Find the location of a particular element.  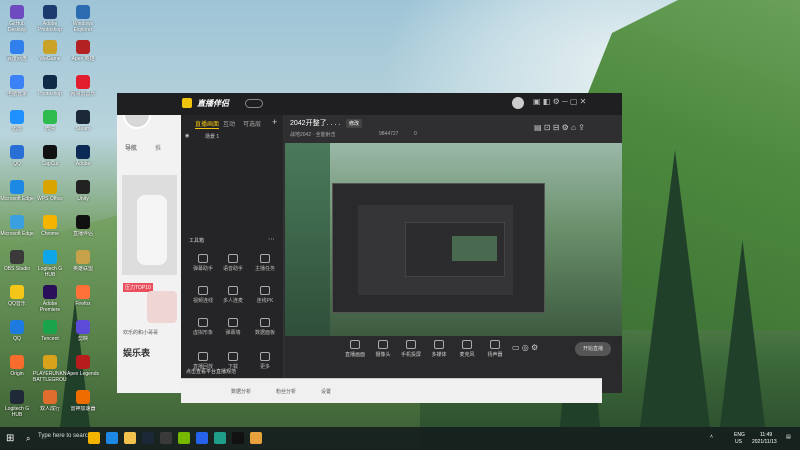

add-scene-button: + is located at coordinates (274, 122).